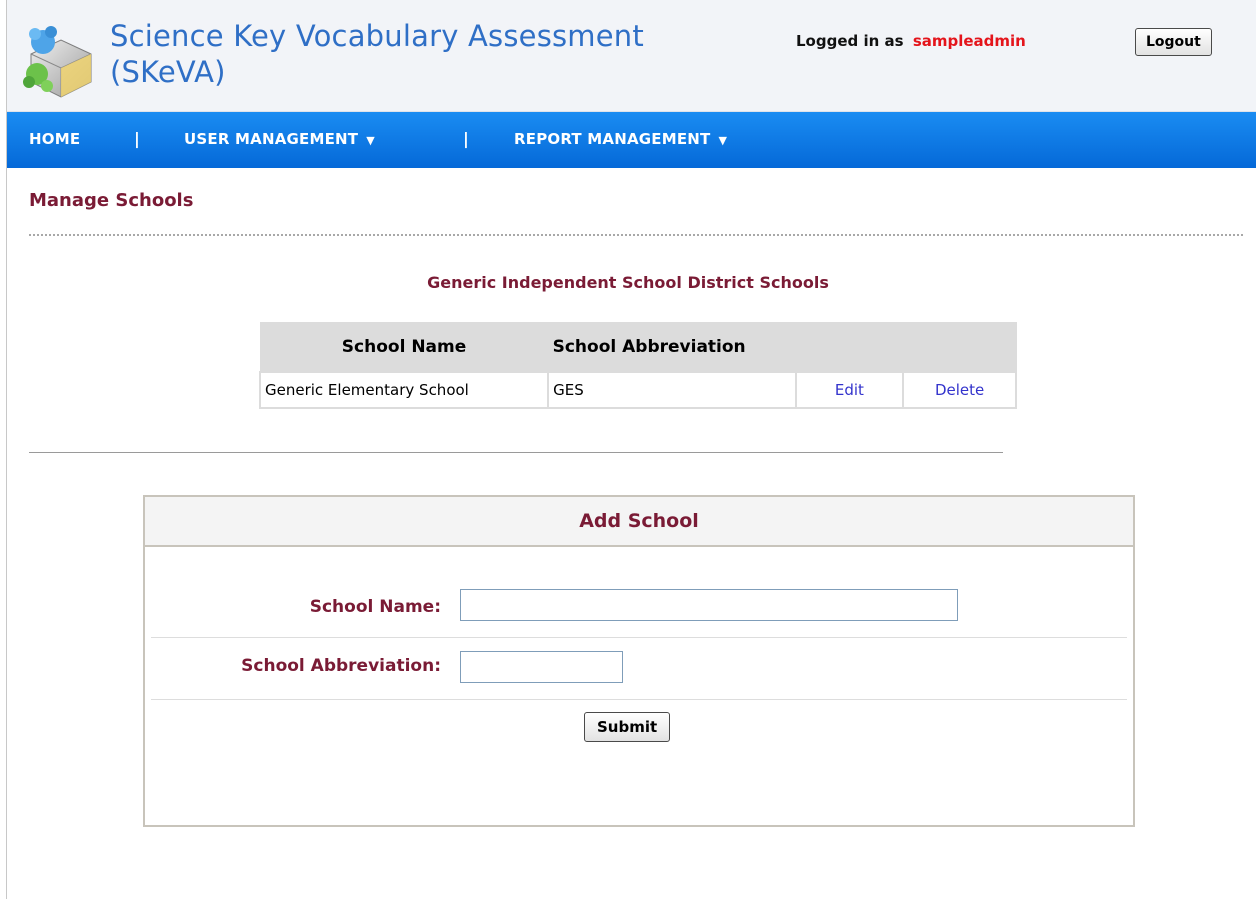 Image resolution: width=1256 pixels, height=899 pixels. What do you see at coordinates (639, 522) in the screenshot?
I see `add-school-heading: Add School` at bounding box center [639, 522].